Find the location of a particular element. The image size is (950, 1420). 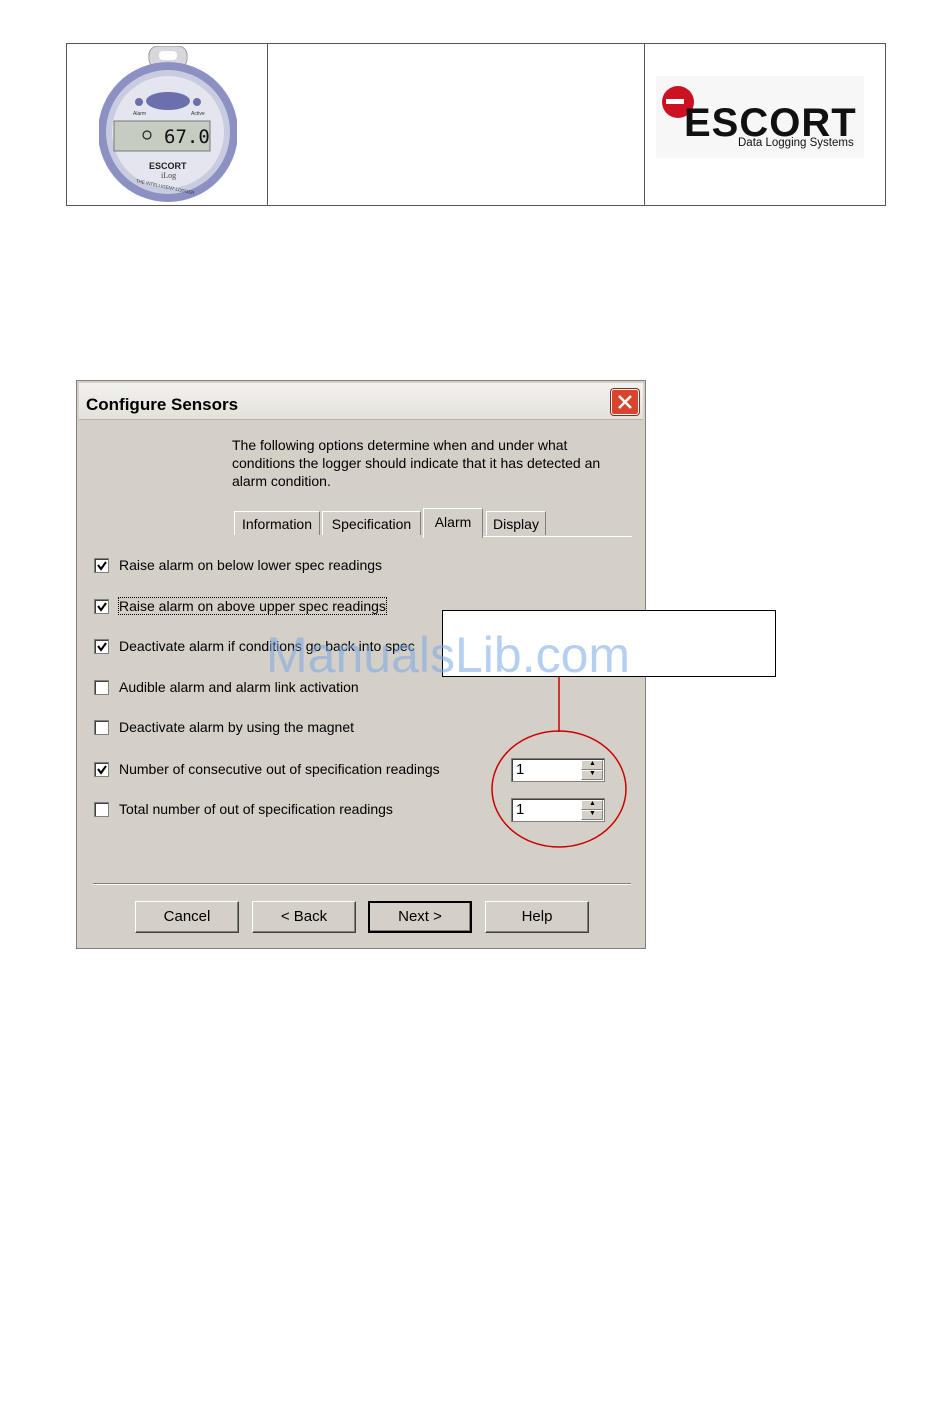

next-button: Next > is located at coordinates (420, 917).